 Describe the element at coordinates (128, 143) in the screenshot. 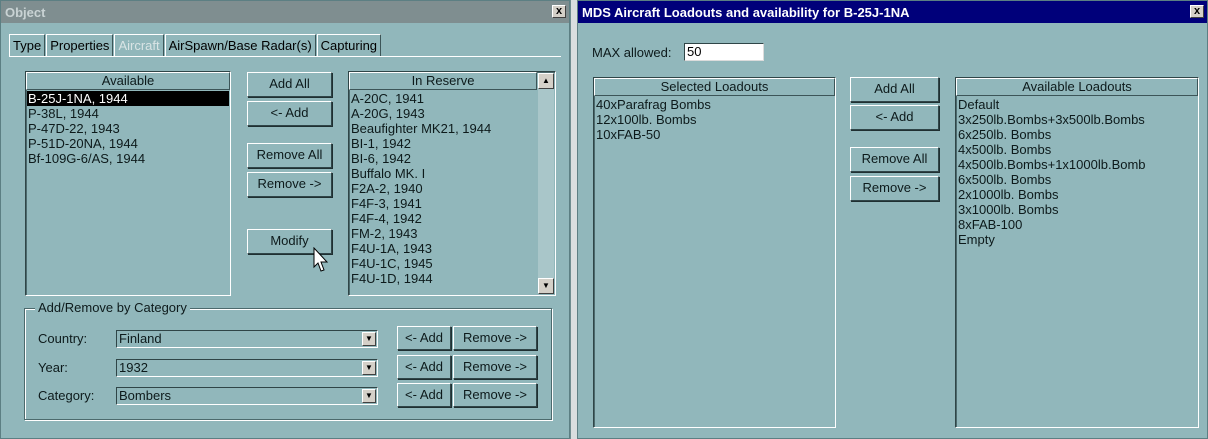

I see `list-item: P-51D-20NA, 1944` at that location.